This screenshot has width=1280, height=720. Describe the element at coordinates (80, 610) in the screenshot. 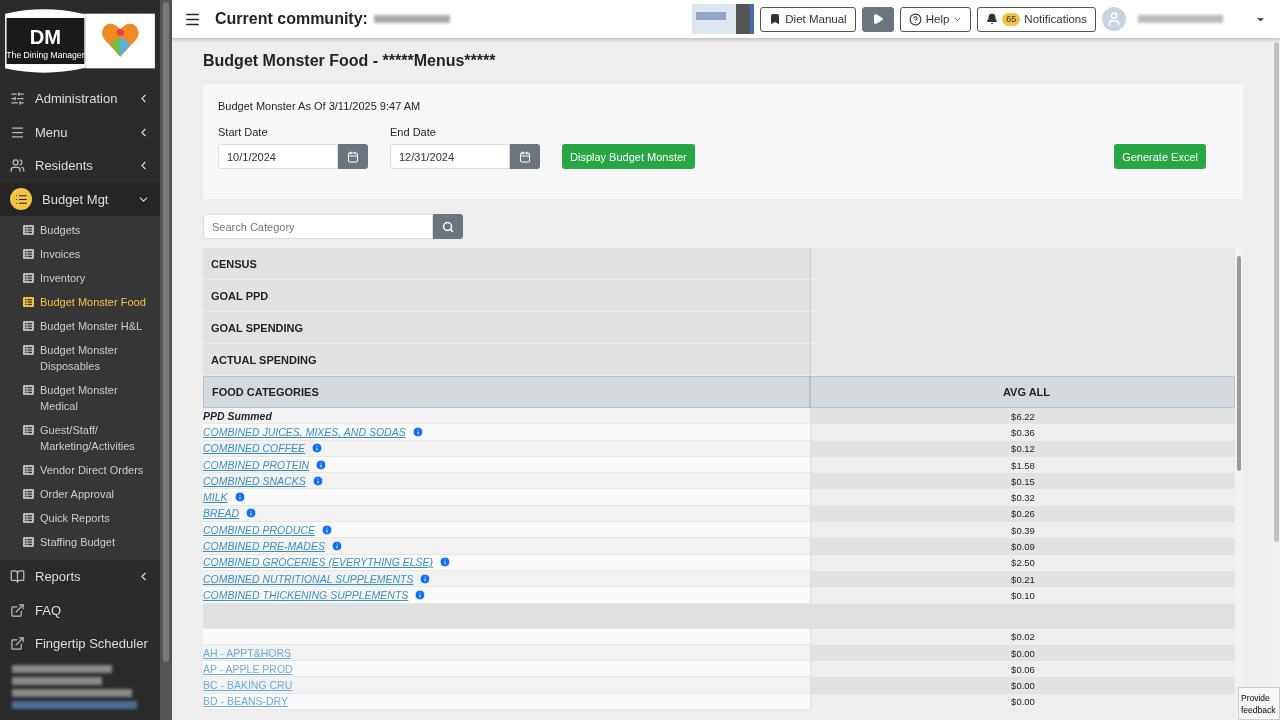

I see `sidebar-item: FAQ` at that location.